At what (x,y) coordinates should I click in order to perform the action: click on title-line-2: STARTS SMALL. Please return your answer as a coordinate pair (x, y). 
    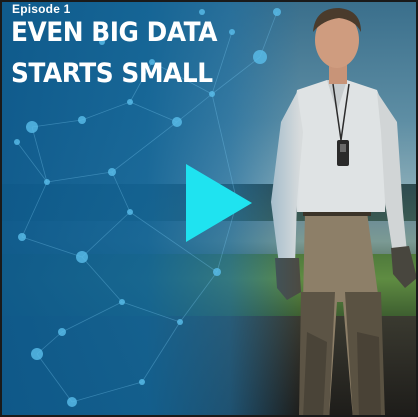
    Looking at the image, I should click on (112, 73).